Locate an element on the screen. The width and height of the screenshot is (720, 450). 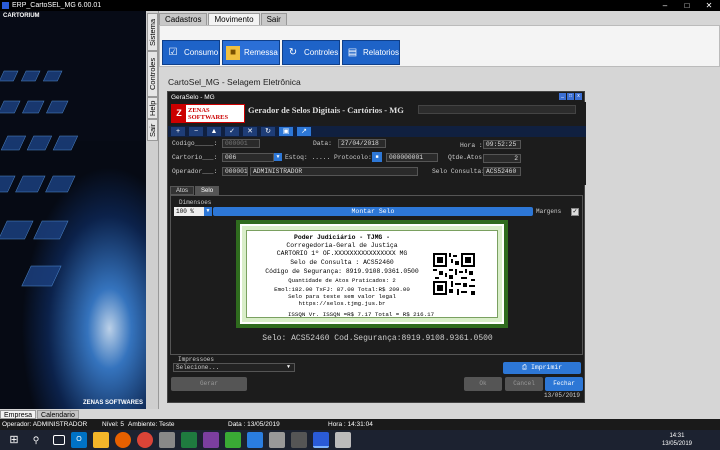
minimize-icon: – is located at coordinates (665, 5).